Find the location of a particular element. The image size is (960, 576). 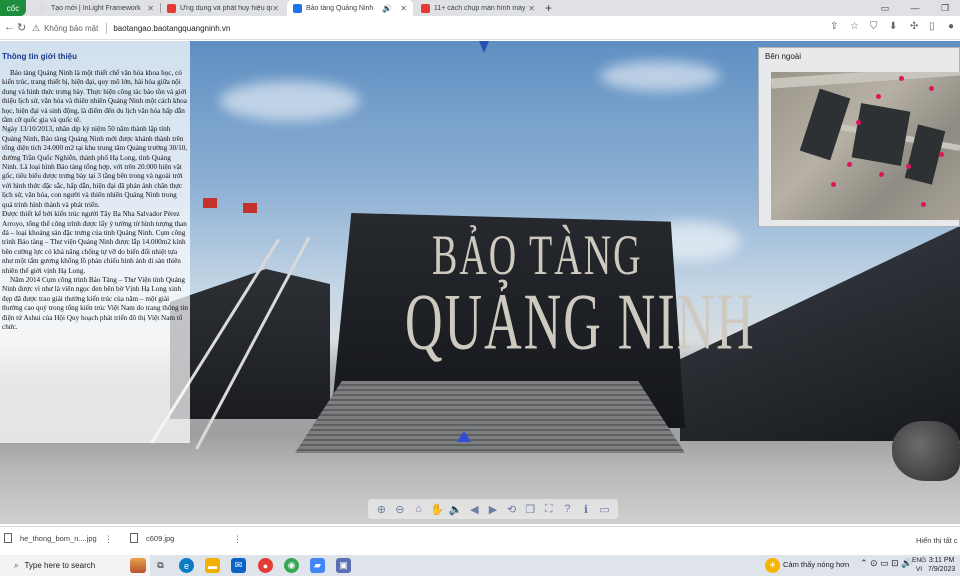

satellite-map is located at coordinates (865, 146).